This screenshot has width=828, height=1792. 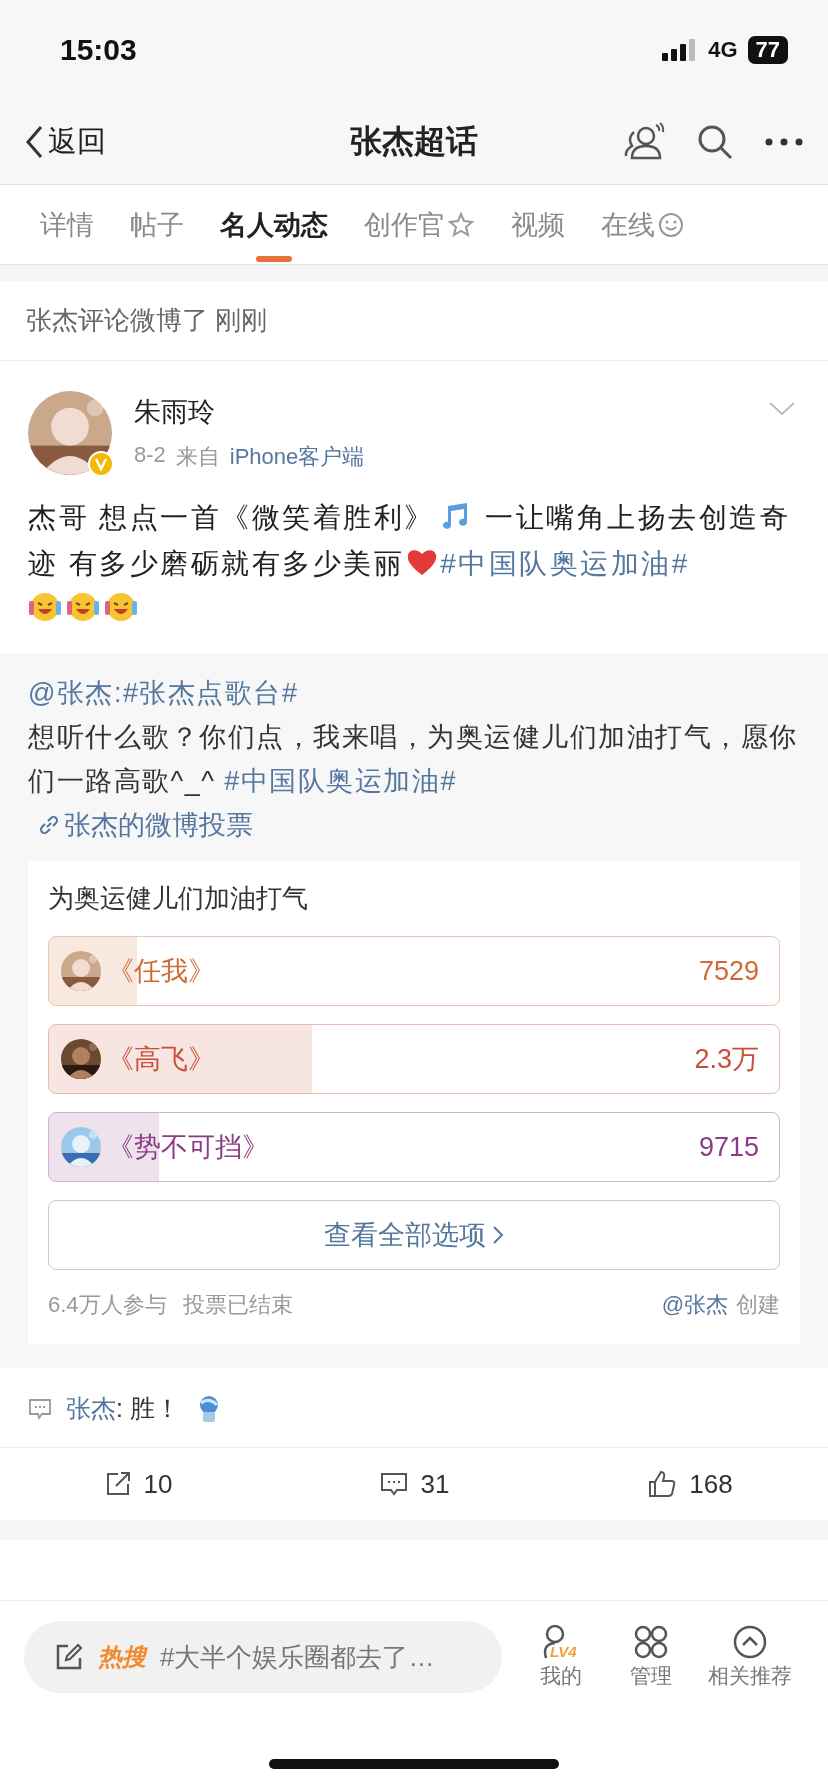 I want to click on post-text: 杰哥 想点一首《微笑着胜利》 一让嘴角上扬去创造奇迹 有多少磨砺就有多少美丽 #中国队奥运加油#, so click(x=414, y=564).